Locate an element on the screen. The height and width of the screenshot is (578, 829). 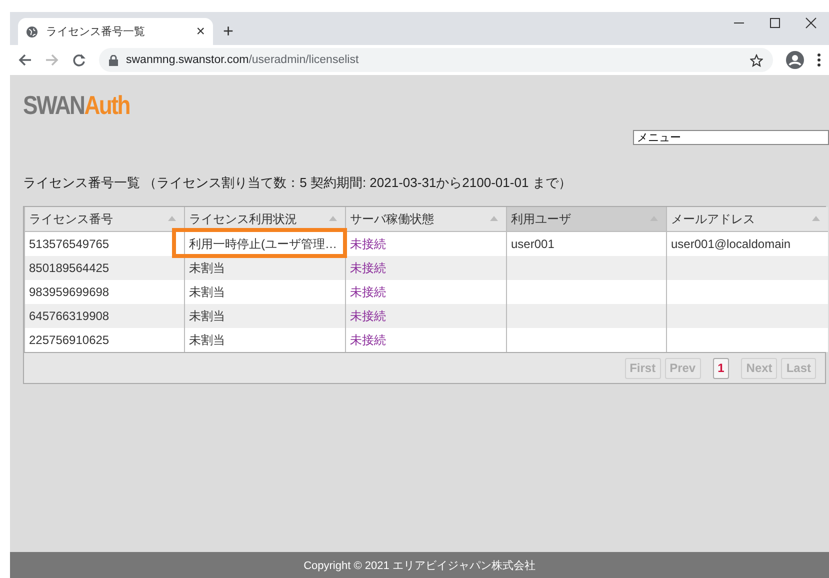
table-cell-text: 513576549765 is located at coordinates (69, 244).